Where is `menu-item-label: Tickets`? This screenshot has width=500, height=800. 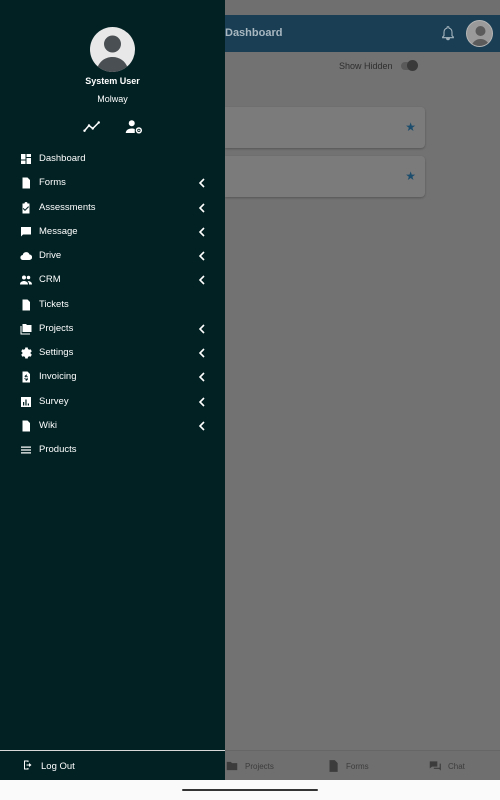 menu-item-label: Tickets is located at coordinates (54, 304).